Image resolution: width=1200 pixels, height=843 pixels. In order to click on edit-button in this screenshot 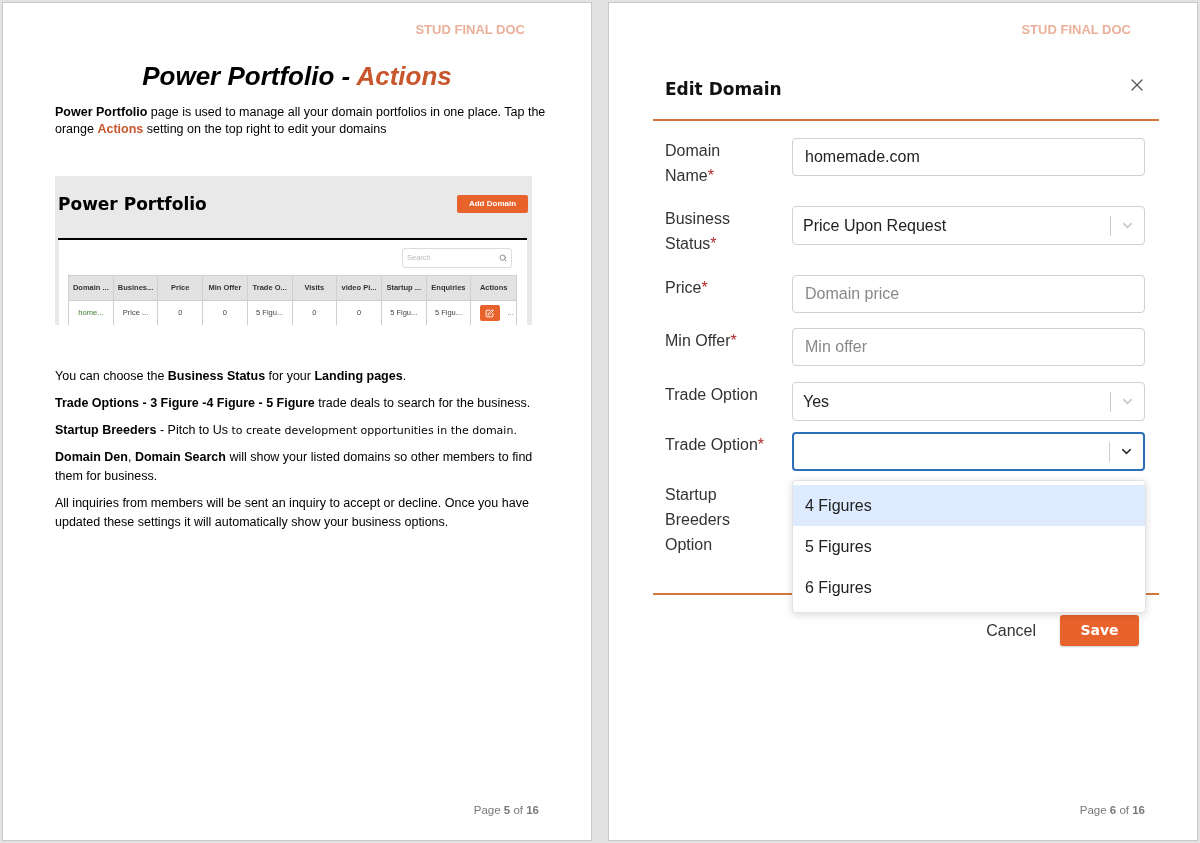, I will do `click(489, 313)`.